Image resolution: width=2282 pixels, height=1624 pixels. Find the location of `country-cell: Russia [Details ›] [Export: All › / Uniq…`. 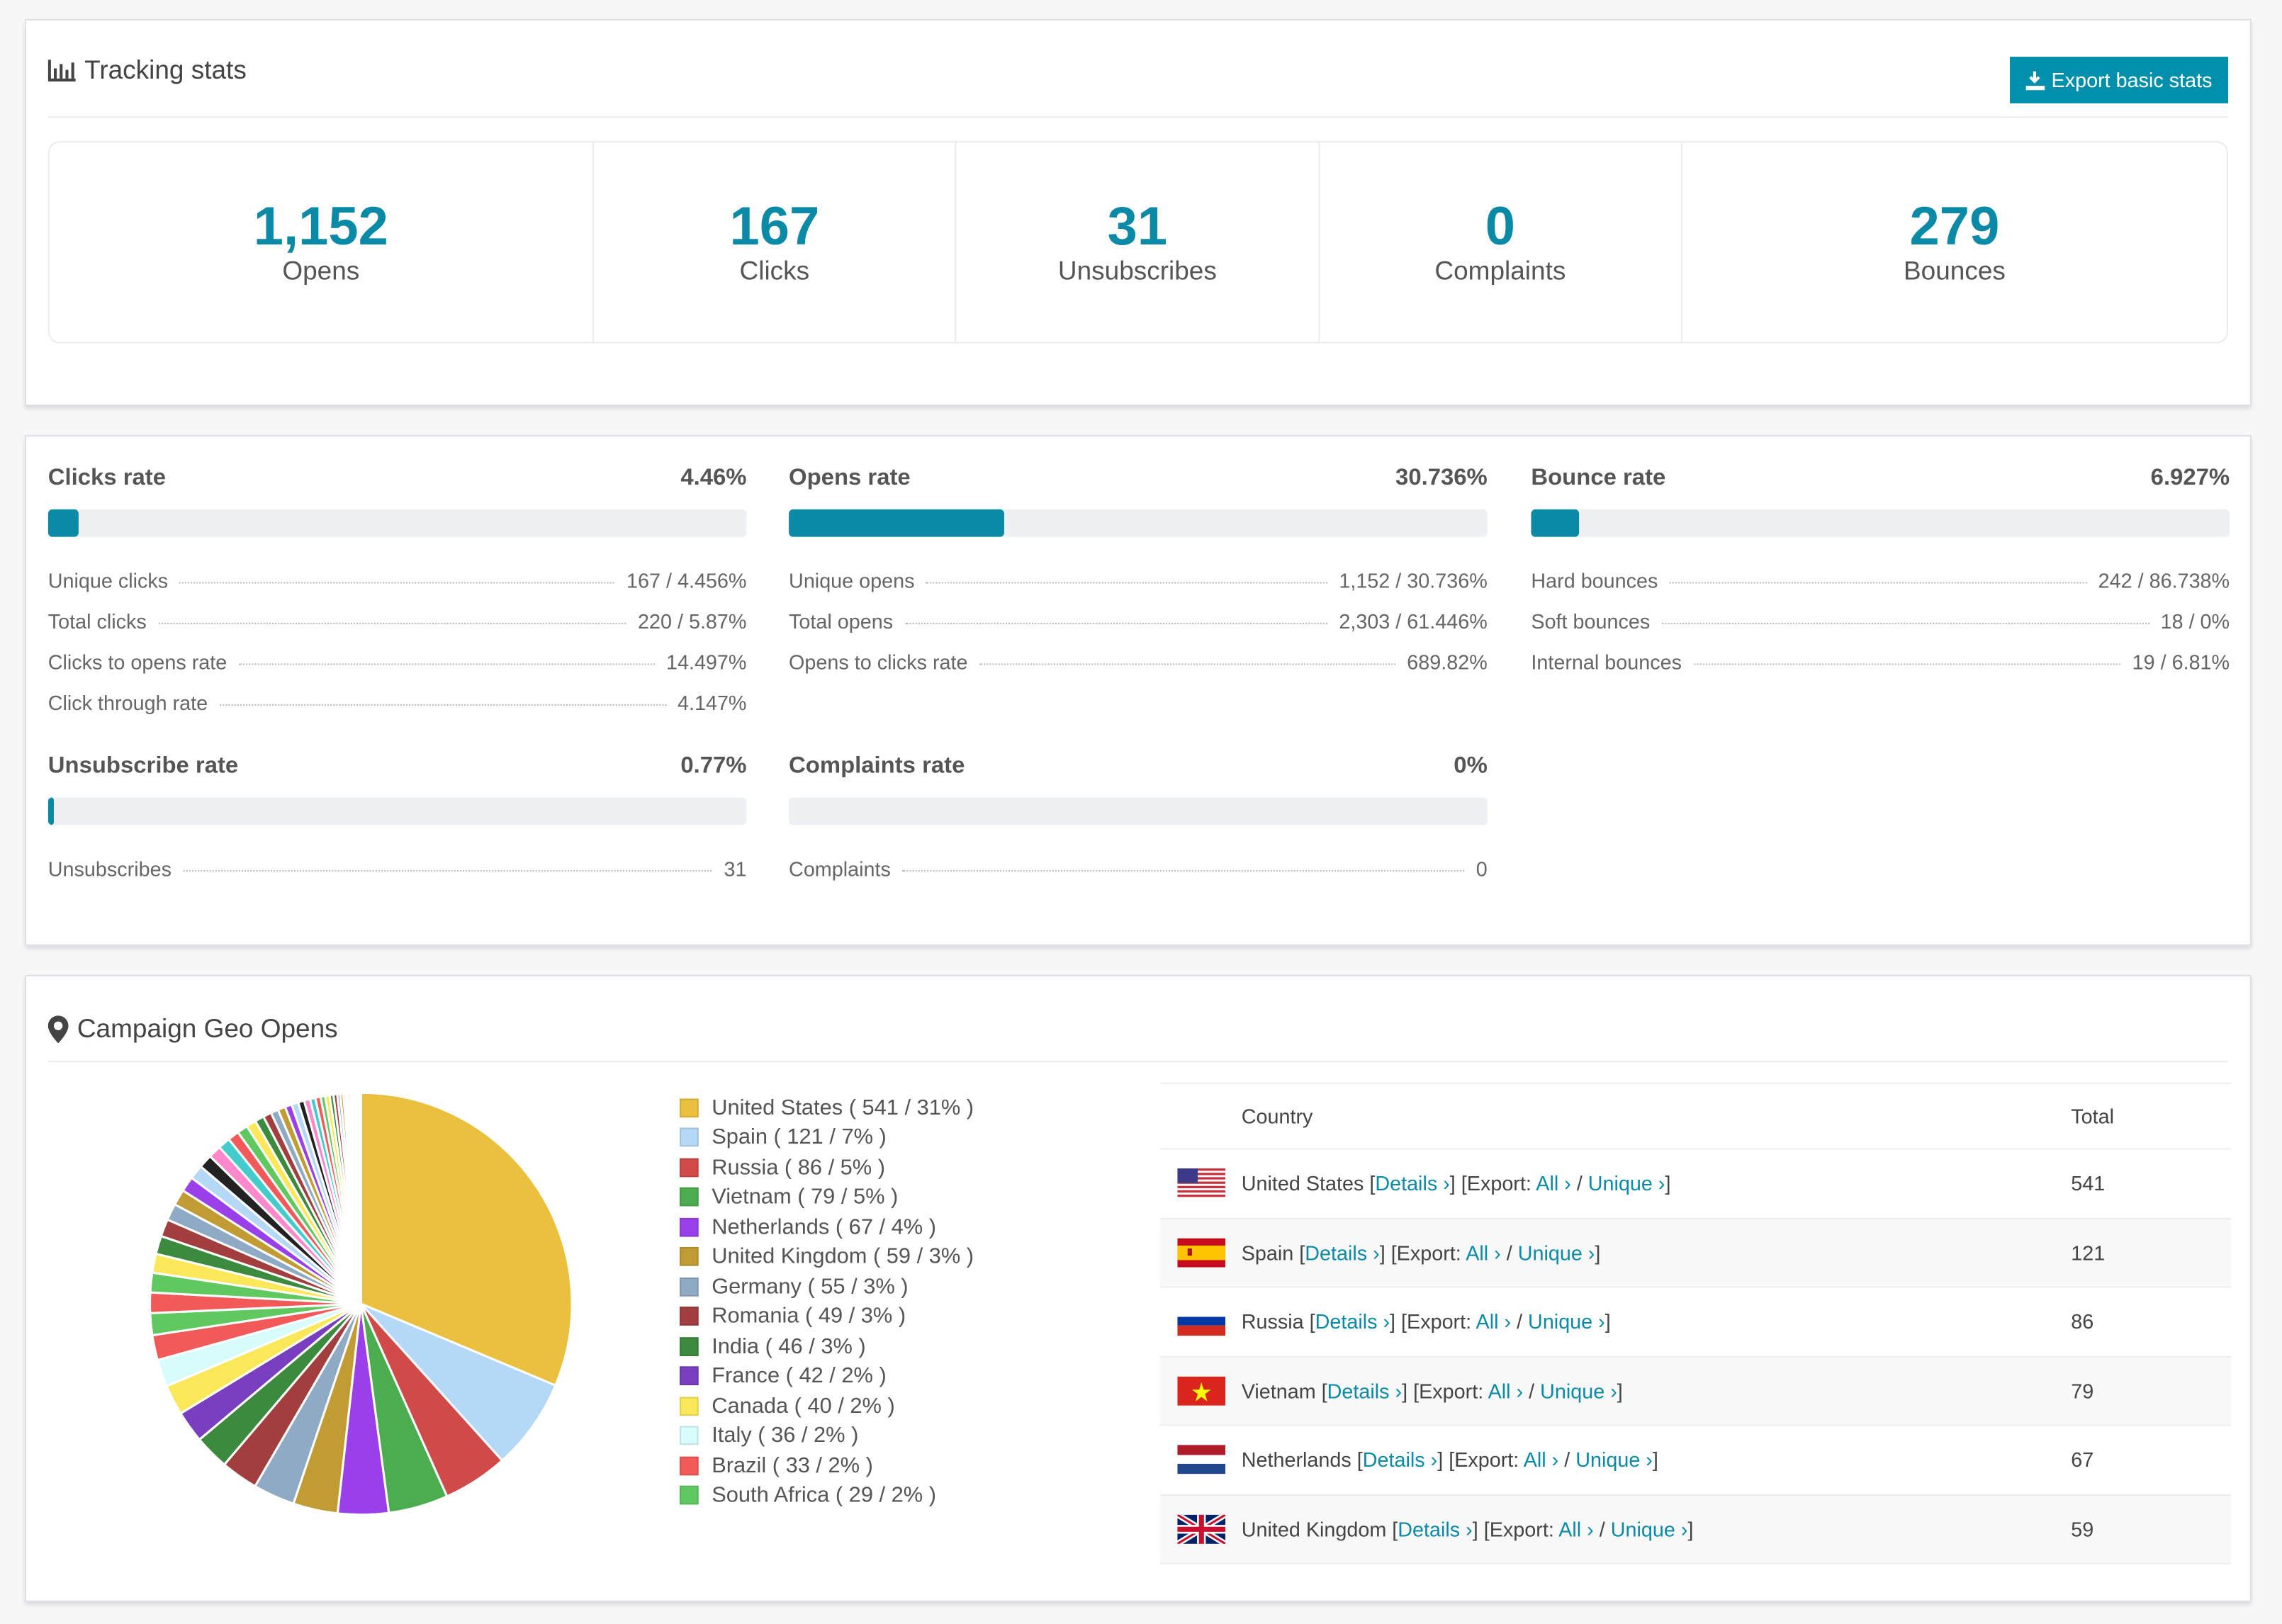

country-cell: Russia [Details ›] [Export: All › / Uniq… is located at coordinates (1426, 1321).